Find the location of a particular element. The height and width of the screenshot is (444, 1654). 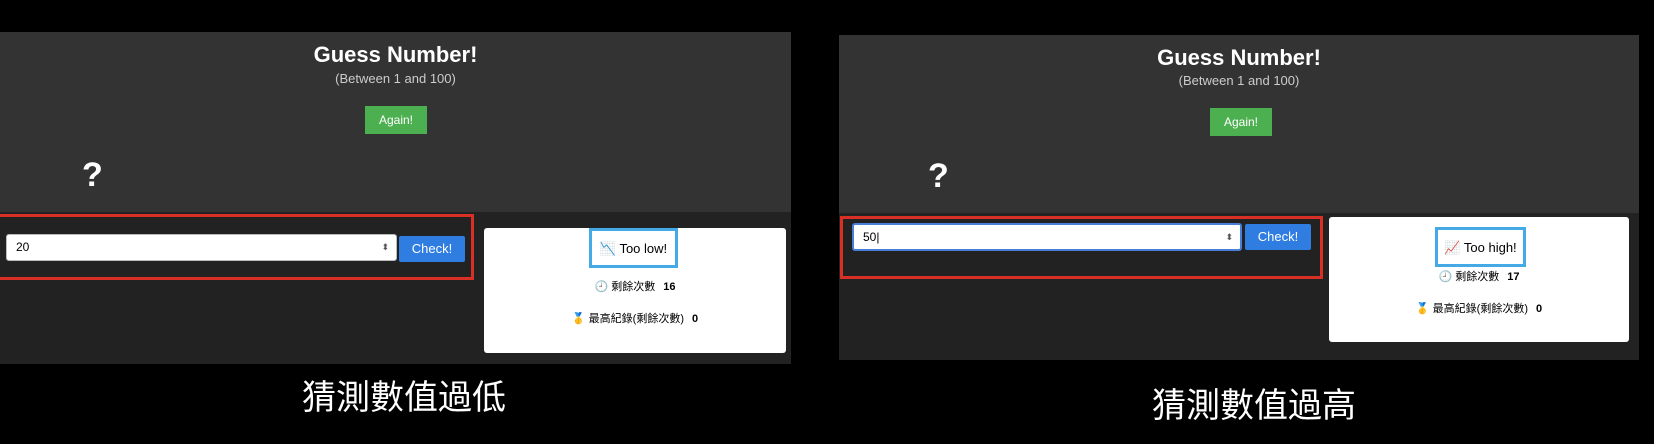

caption-too-low: 猜測數值過低 is located at coordinates (404, 398).